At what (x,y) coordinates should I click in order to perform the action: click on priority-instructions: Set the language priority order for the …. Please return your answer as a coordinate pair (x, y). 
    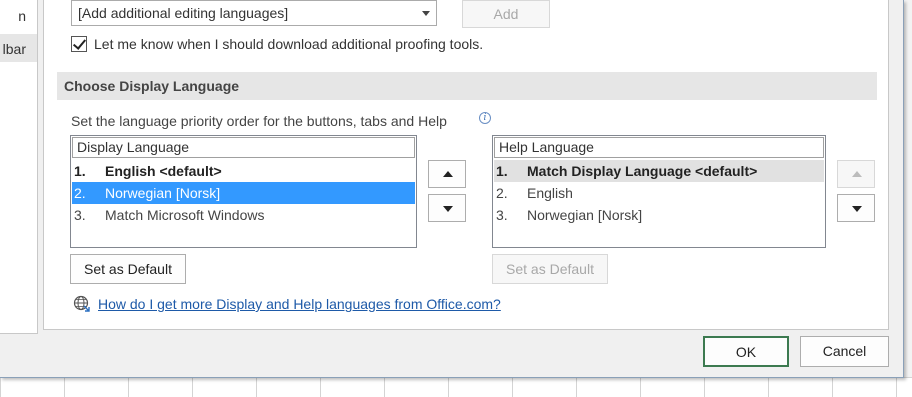
    Looking at the image, I should click on (259, 121).